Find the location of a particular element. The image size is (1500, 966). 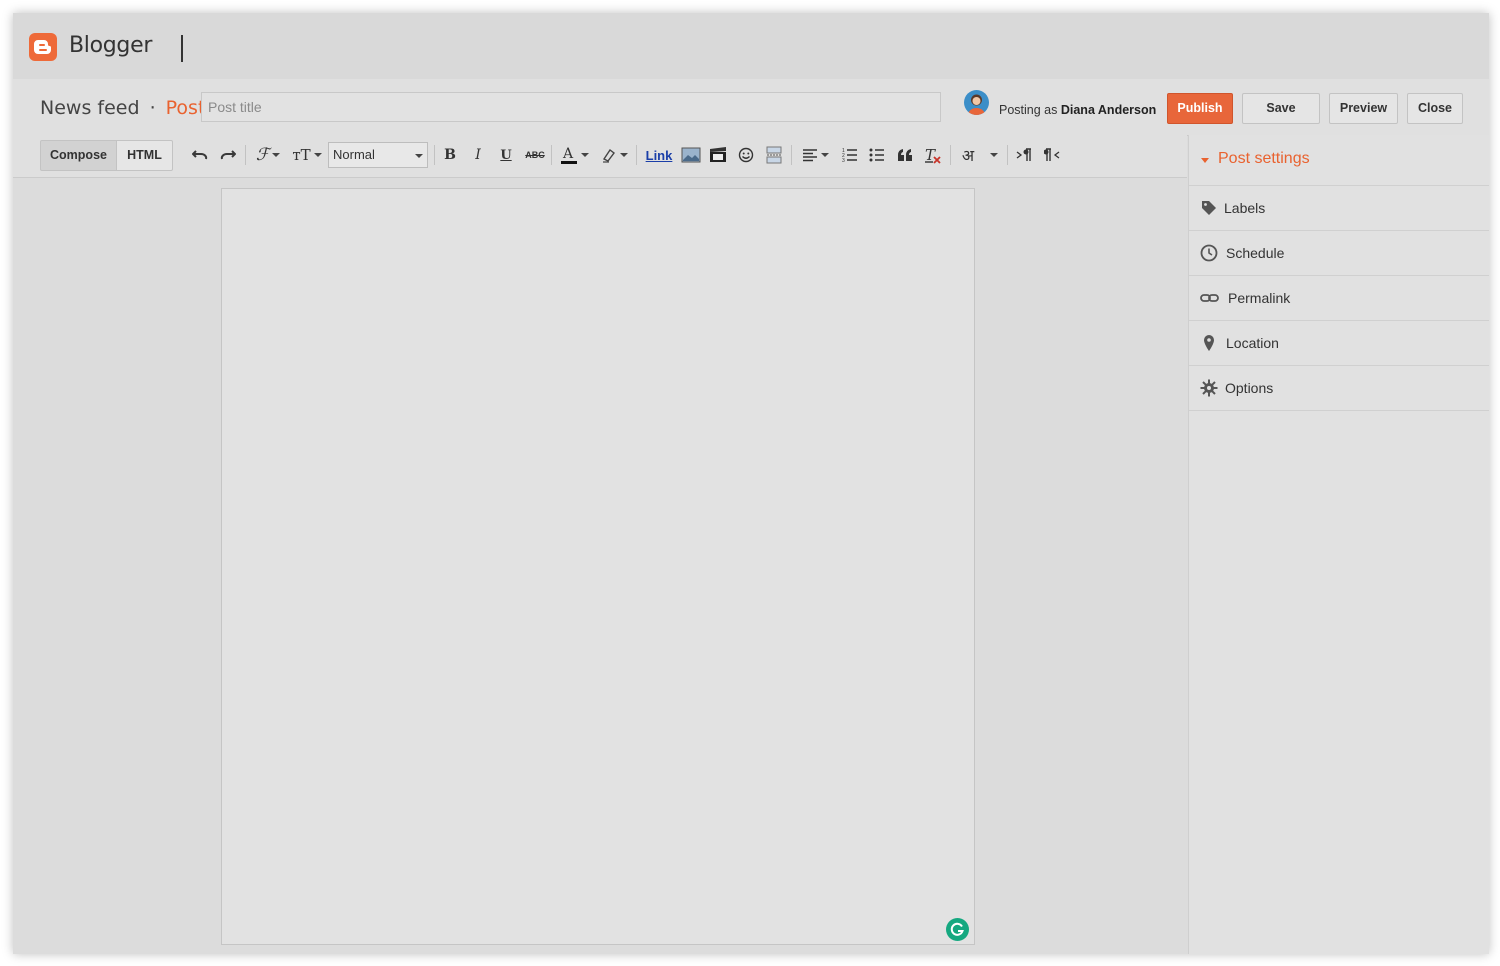

sidebar-item-labels: Labels is located at coordinates (1339, 208).